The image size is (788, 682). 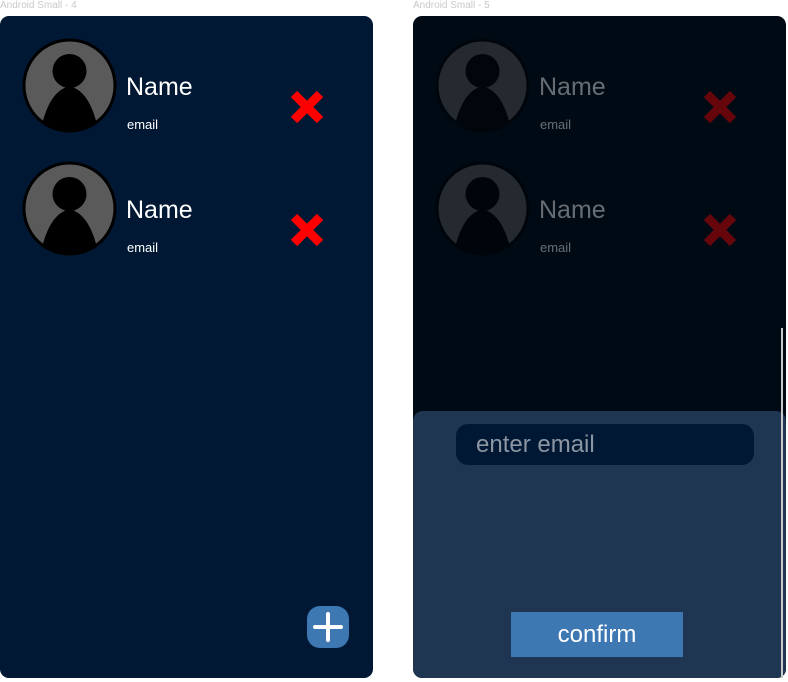 What do you see at coordinates (782, 503) in the screenshot?
I see `scrollbar` at bounding box center [782, 503].